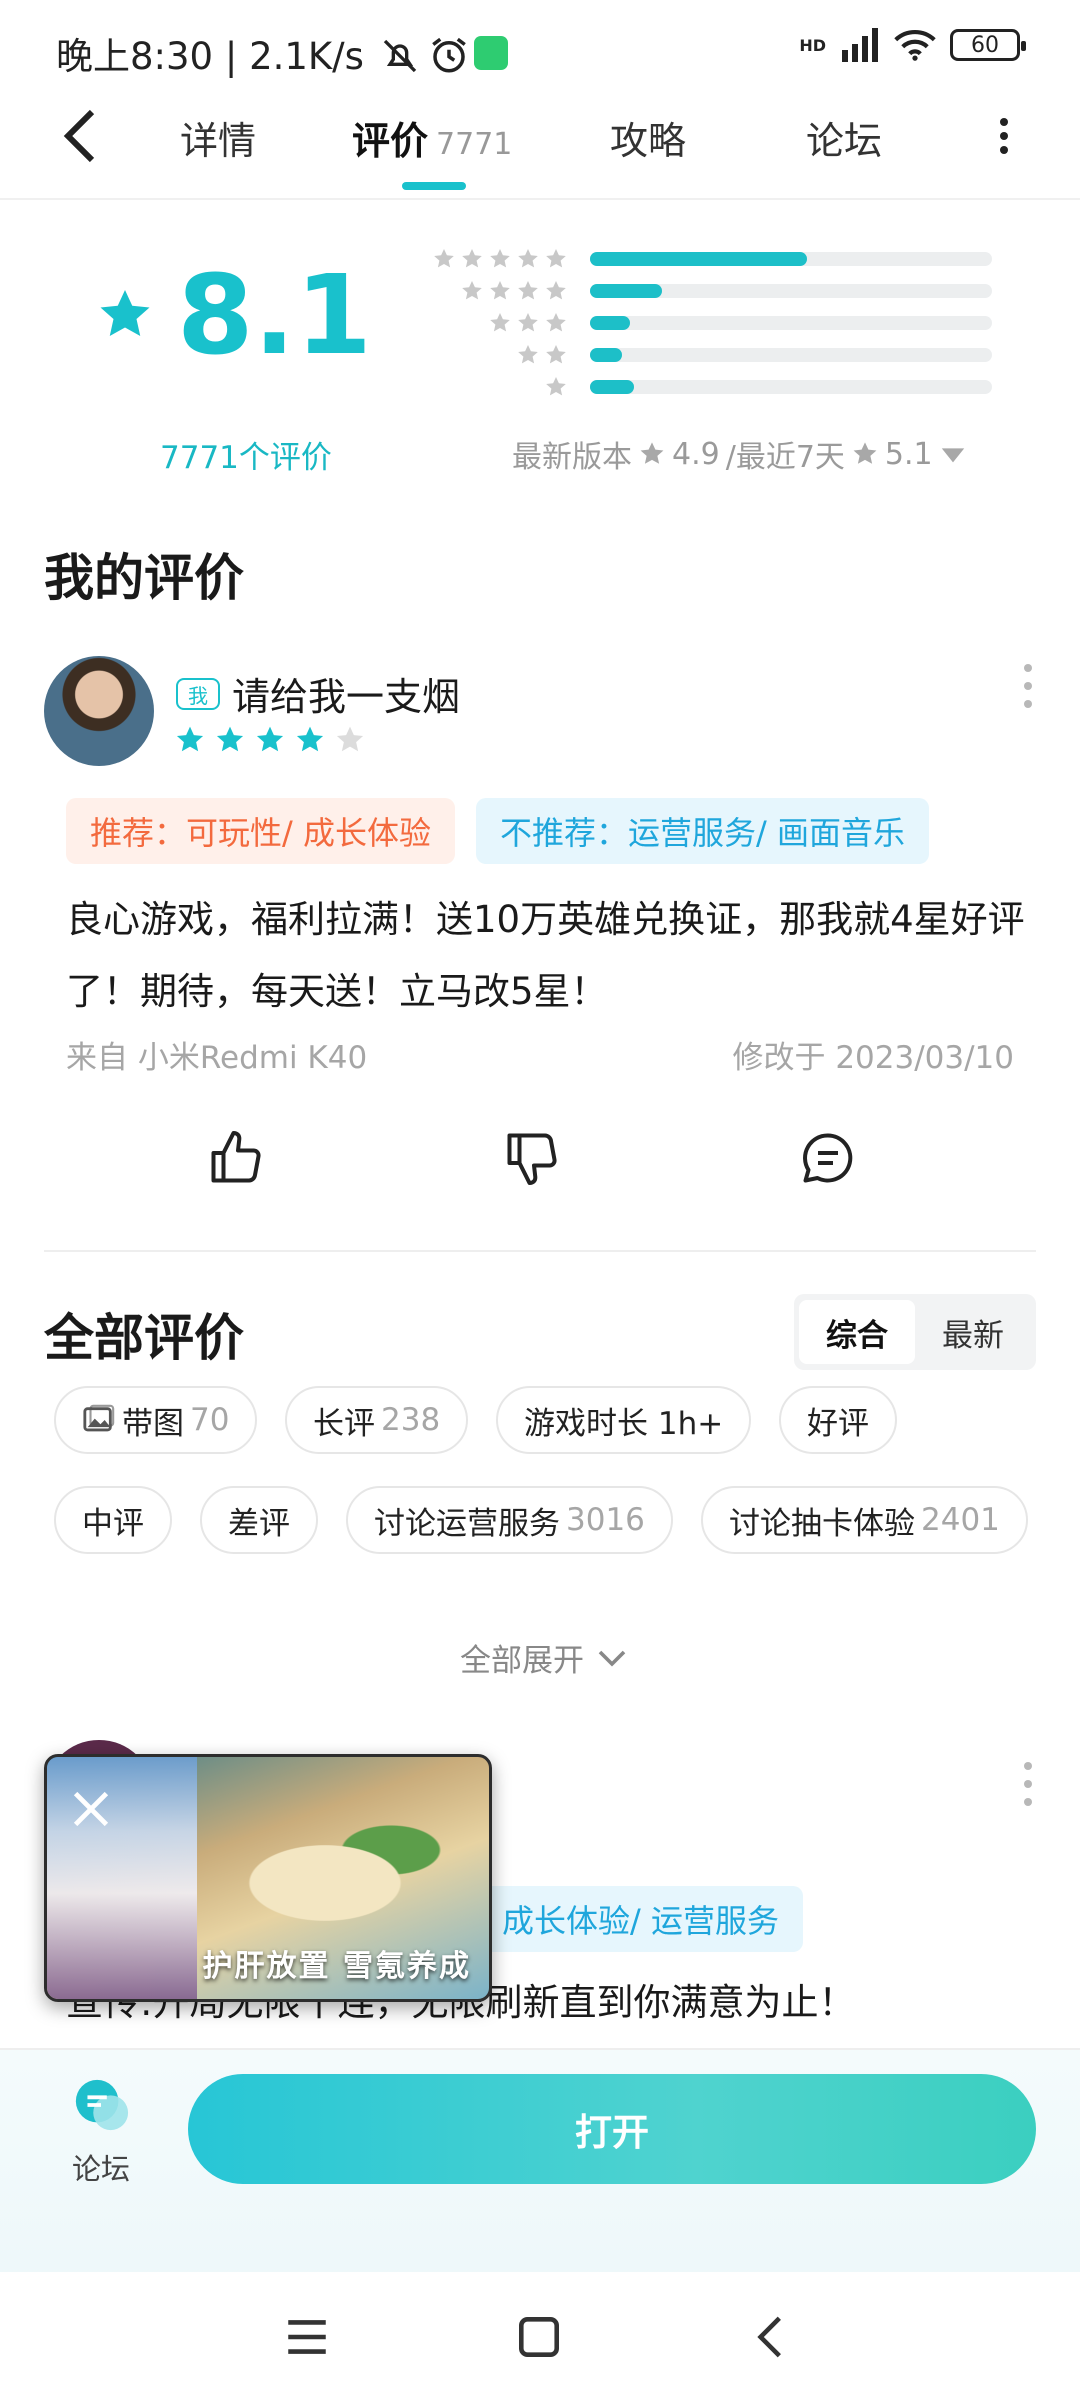 This screenshot has width=1080, height=2400. What do you see at coordinates (491, 53) in the screenshot?
I see `app-notification-icon` at bounding box center [491, 53].